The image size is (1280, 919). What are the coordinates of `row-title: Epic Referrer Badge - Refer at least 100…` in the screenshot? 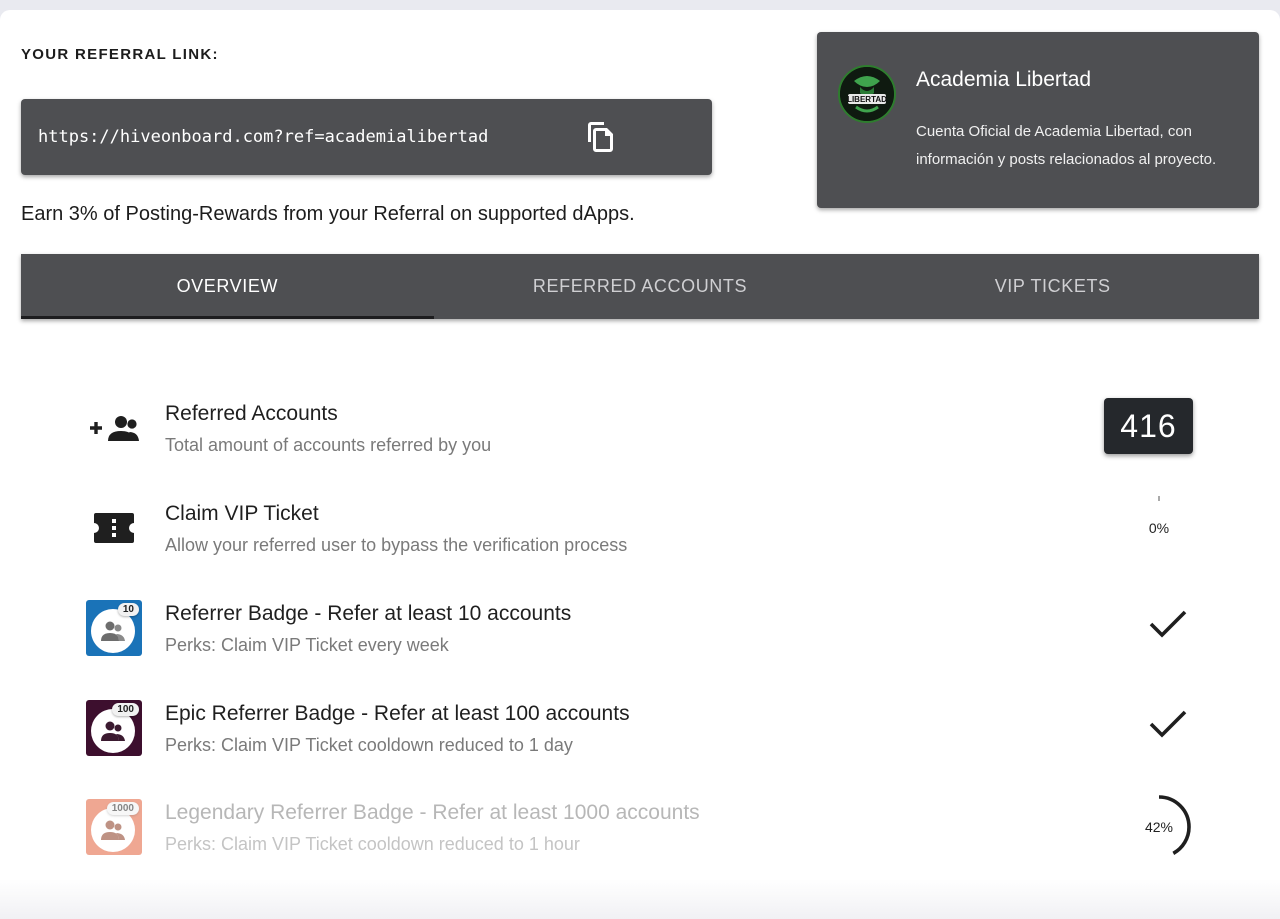 It's located at (397, 713).